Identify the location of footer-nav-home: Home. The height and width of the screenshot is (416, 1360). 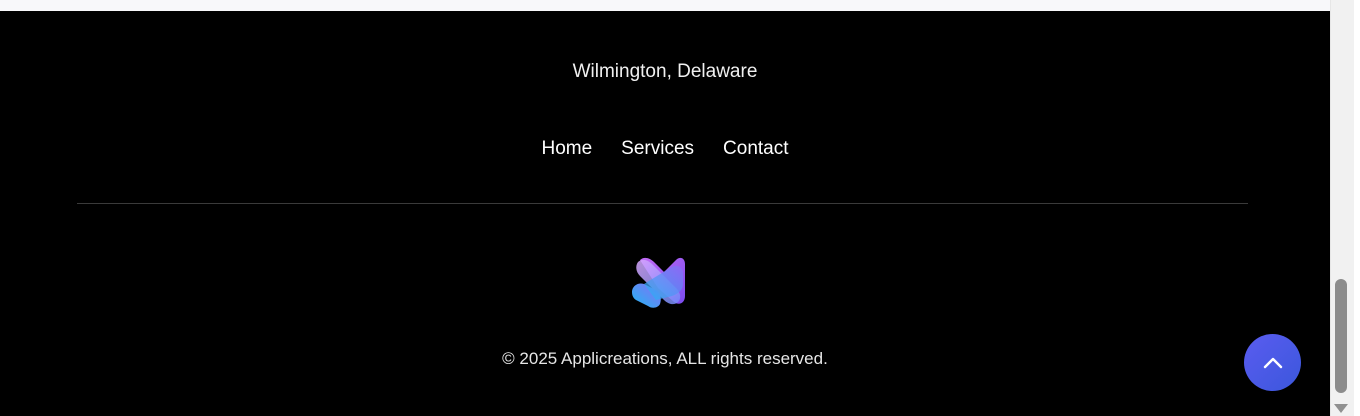
(566, 149).